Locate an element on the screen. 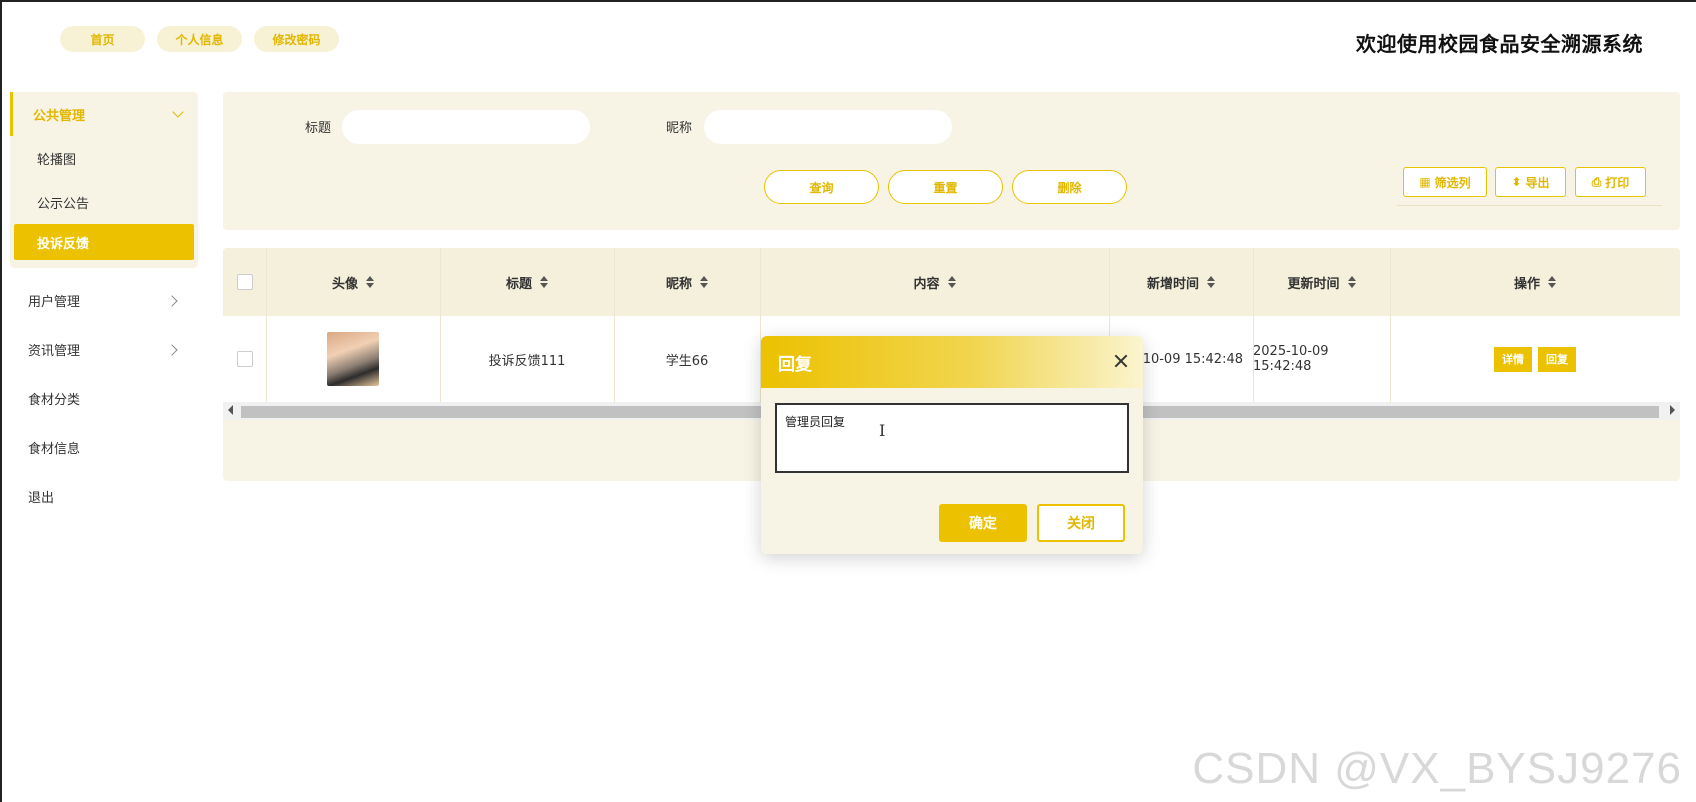 The image size is (1696, 802). header-updated: 更新时间 is located at coordinates (1321, 282).